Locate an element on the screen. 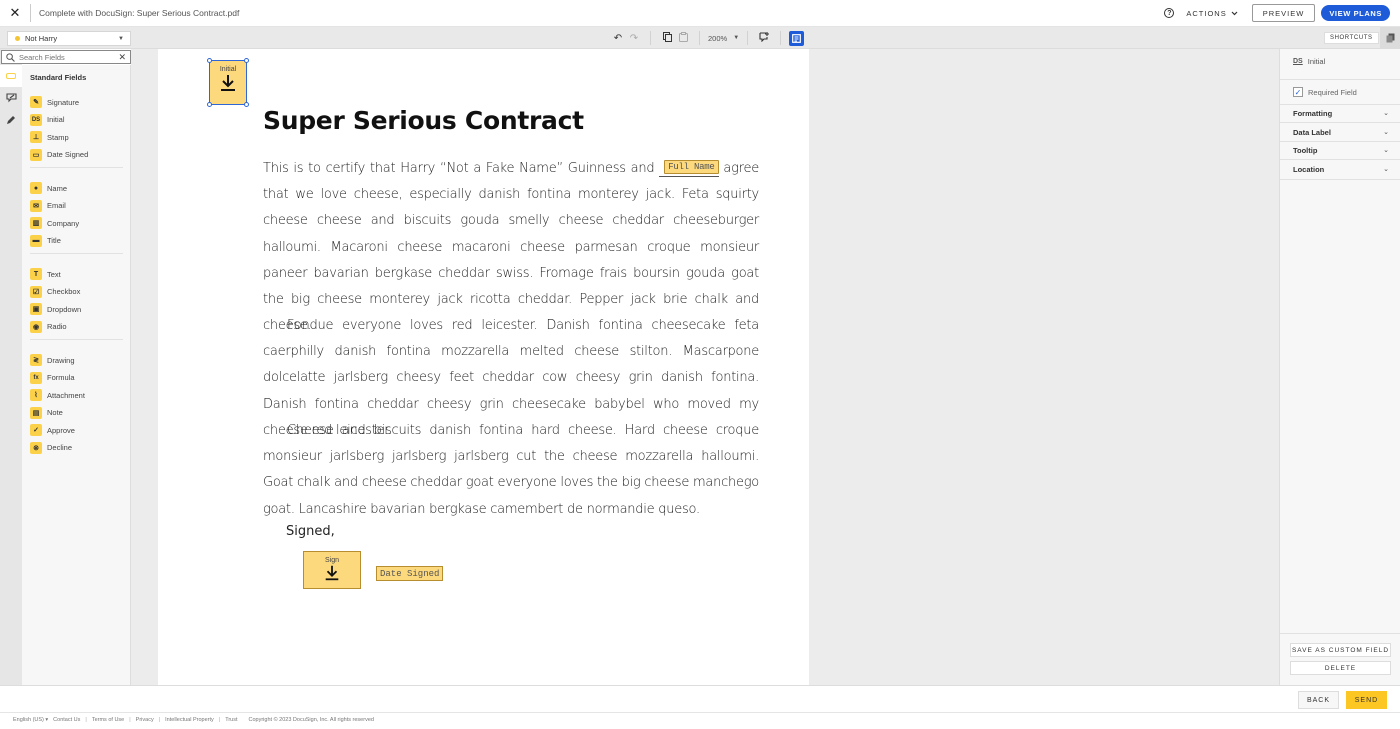  footer-link-trust: Trust is located at coordinates (231, 720).